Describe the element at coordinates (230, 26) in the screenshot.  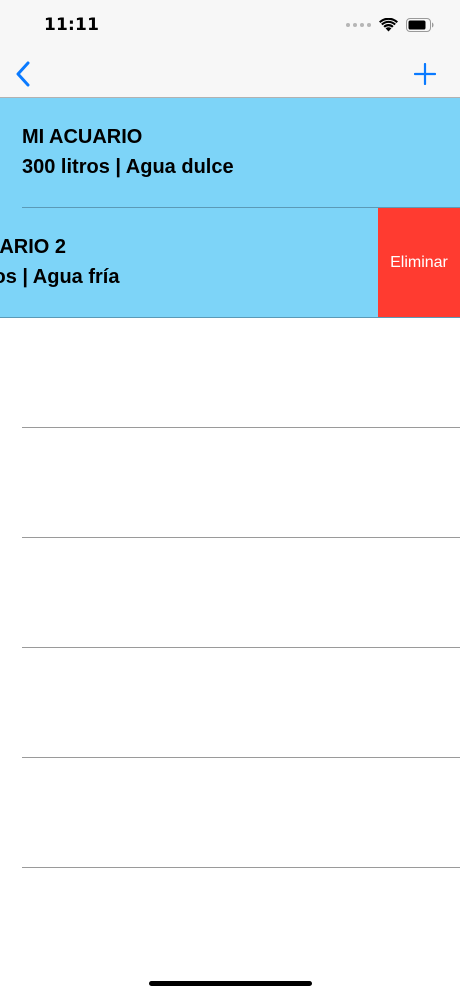
I see `status-bar: 11:11` at that location.